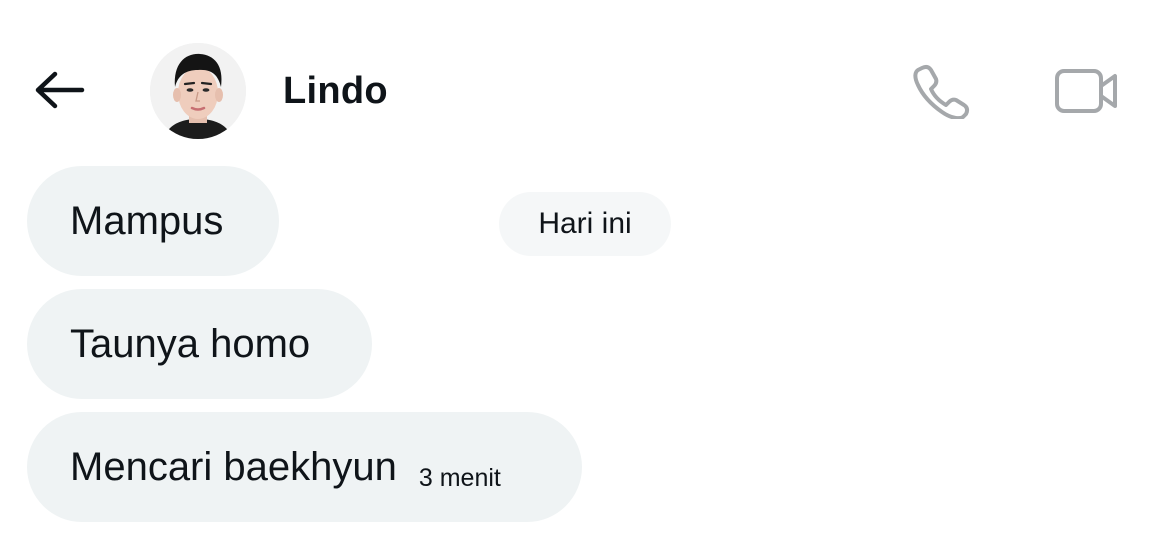 This screenshot has height=546, width=1170. I want to click on arrow-left-icon, so click(60, 90).